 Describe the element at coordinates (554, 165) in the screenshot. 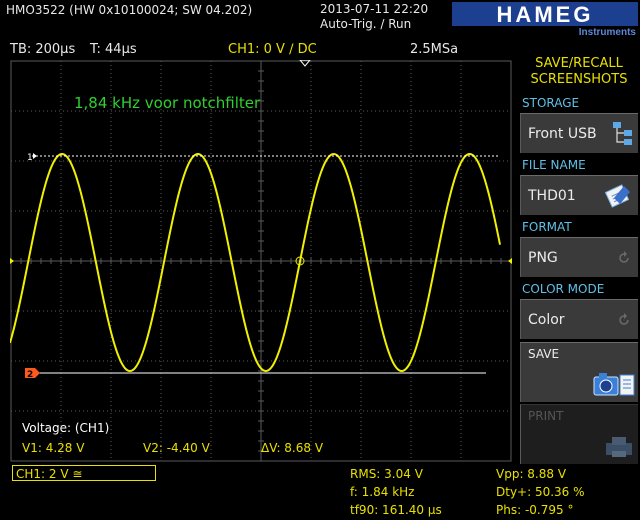

I see `filename-section-label: FILE NAME` at that location.